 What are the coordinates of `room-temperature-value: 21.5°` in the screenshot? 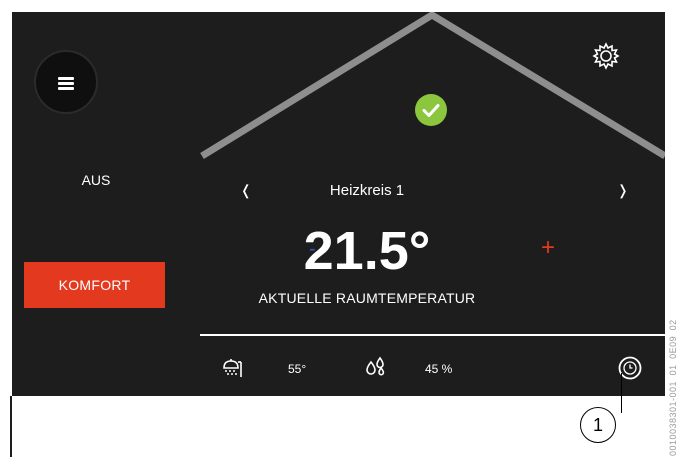 It's located at (367, 251).